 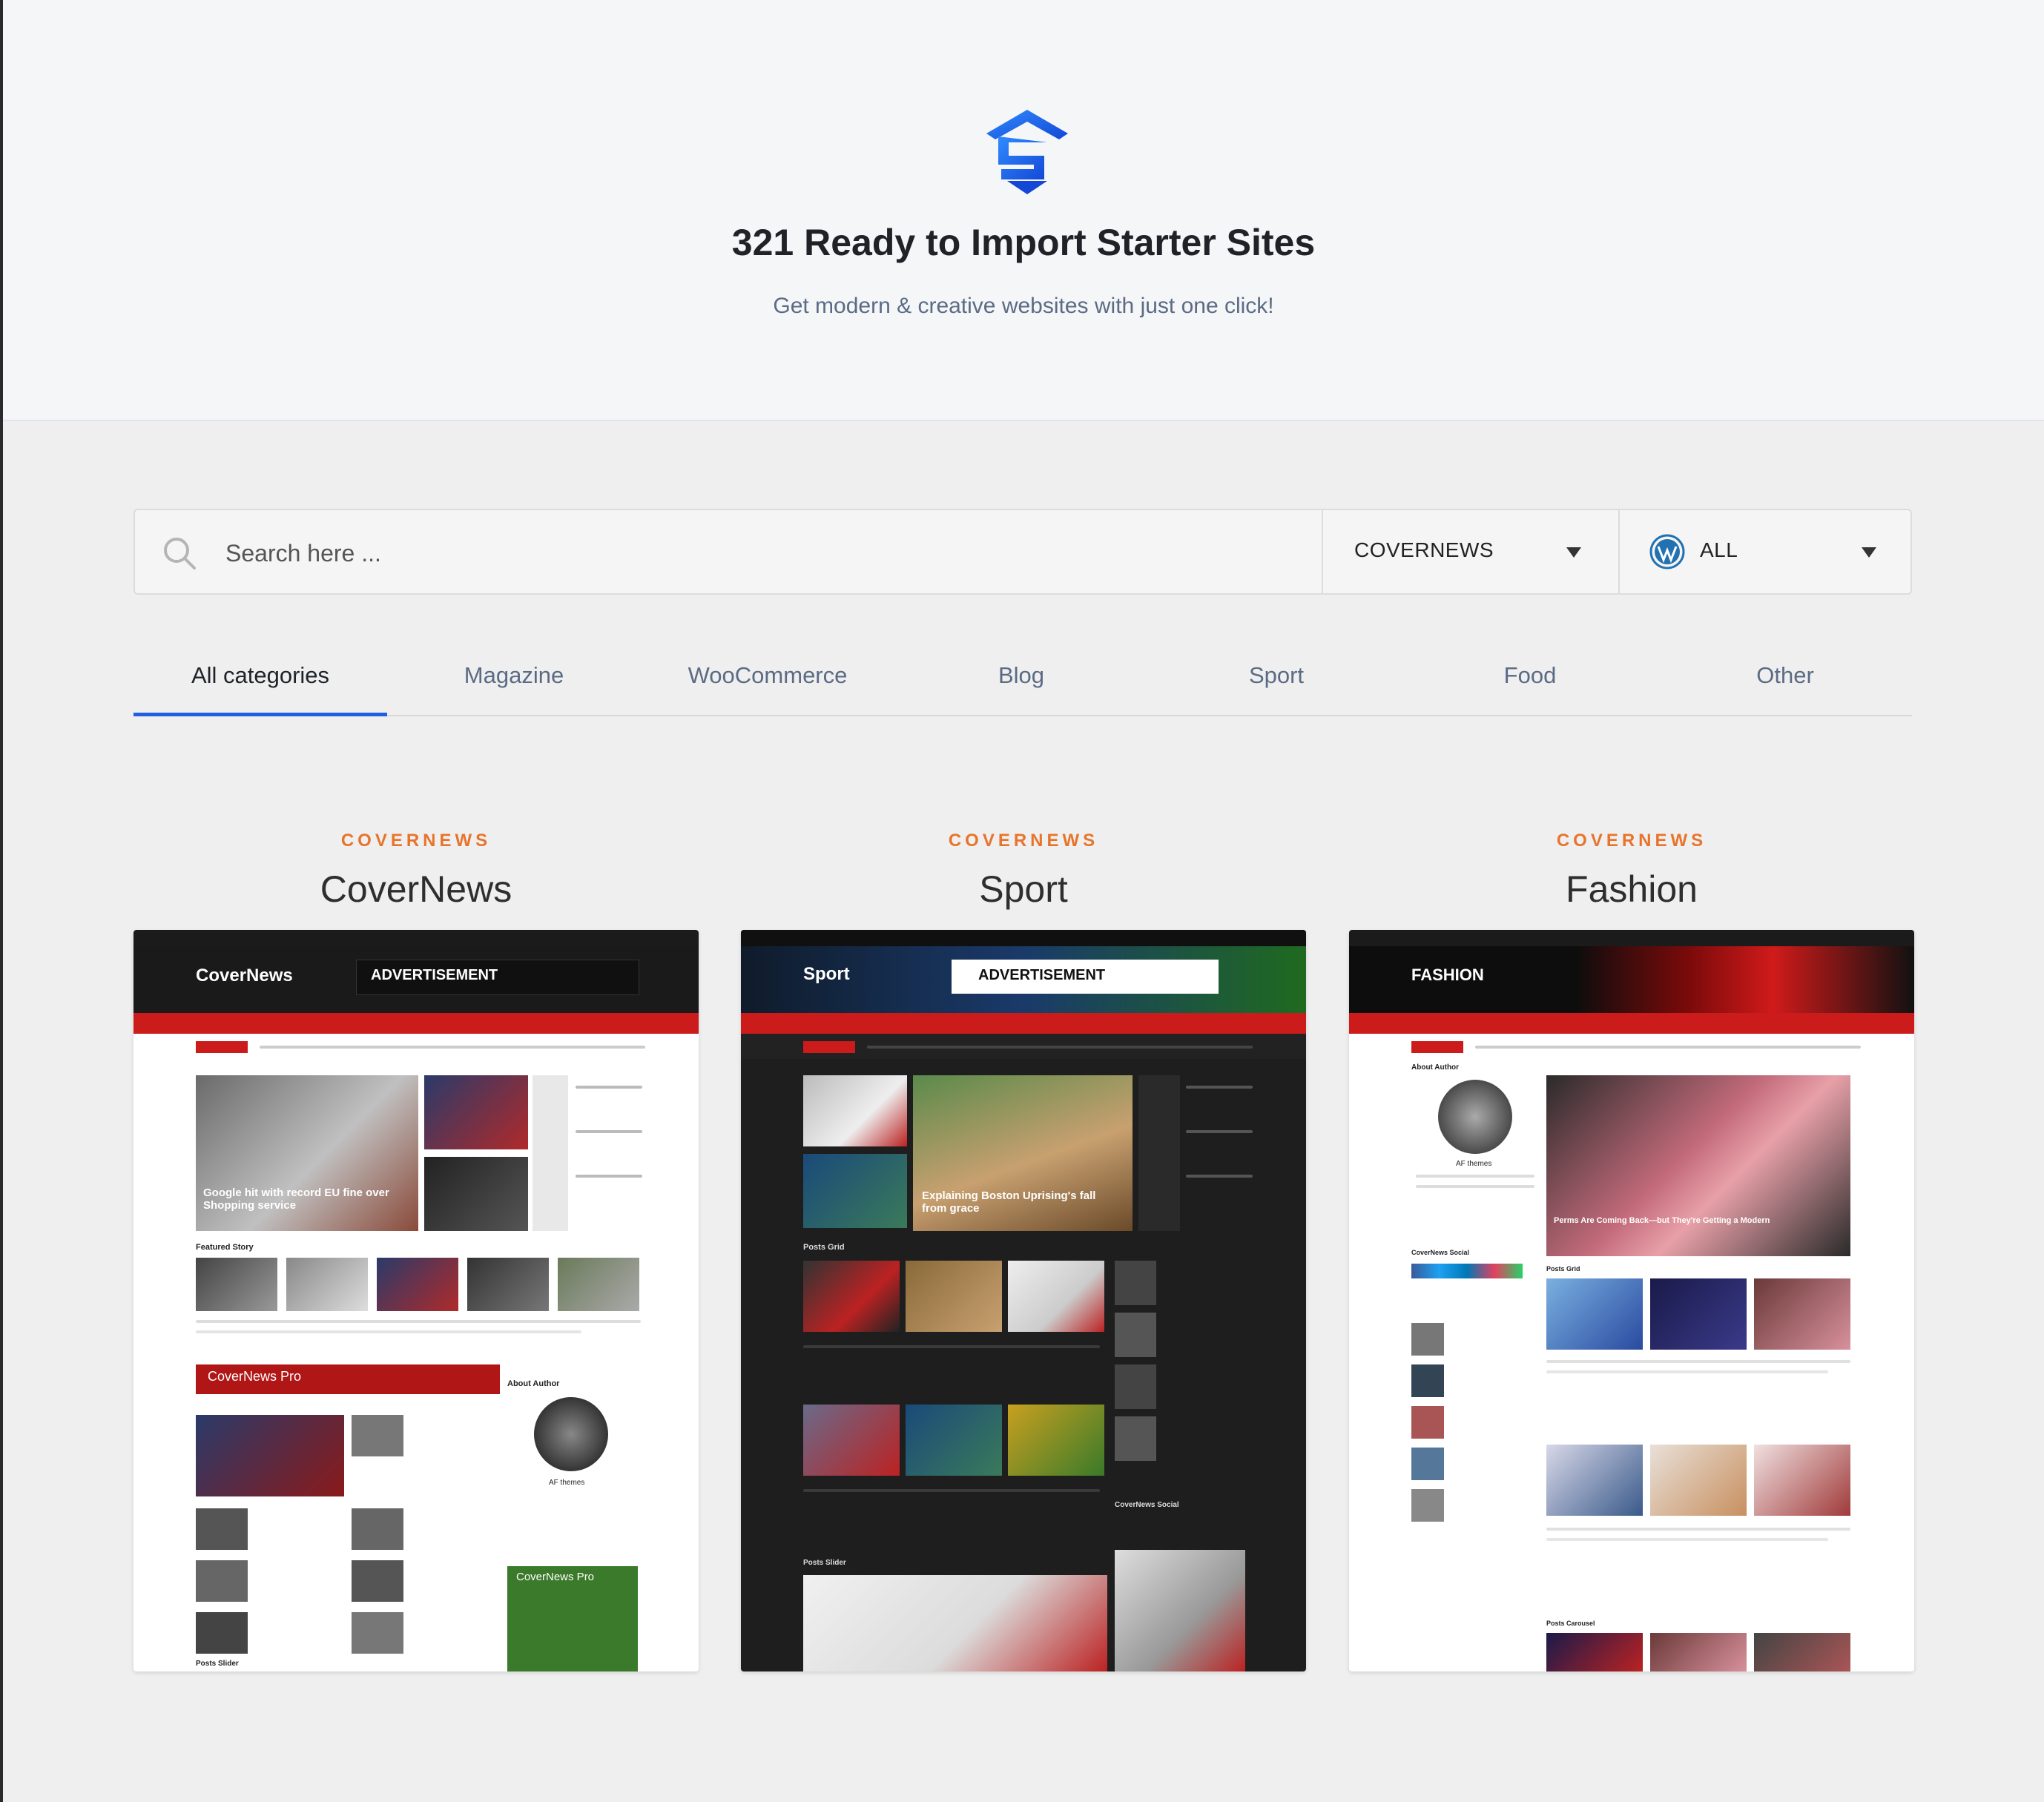 What do you see at coordinates (1632, 889) in the screenshot?
I see `card-title: Fashion` at bounding box center [1632, 889].